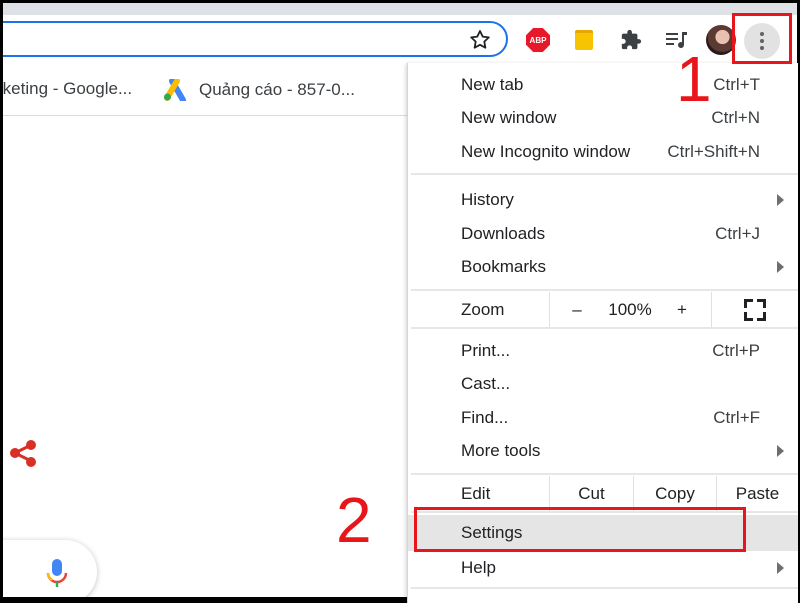 This screenshot has height=603, width=800. What do you see at coordinates (736, 350) in the screenshot?
I see `menu-shortcut: Ctrl+P` at bounding box center [736, 350].